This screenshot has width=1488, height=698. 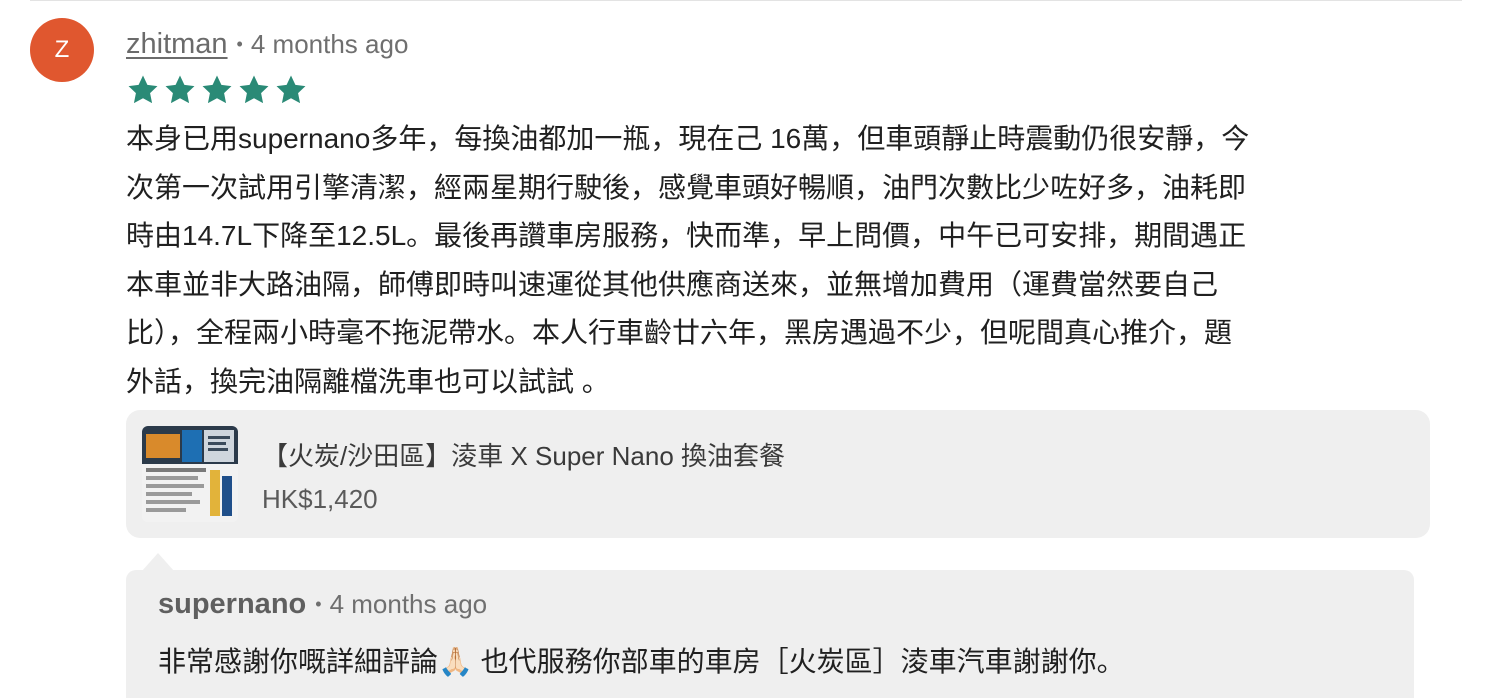 What do you see at coordinates (672, 284) in the screenshot?
I see `review-text-line: 本車並非大路油隔，師傅即時叫速運從其他供應商送來，並無增加費用（運費當然要自己` at bounding box center [672, 284].